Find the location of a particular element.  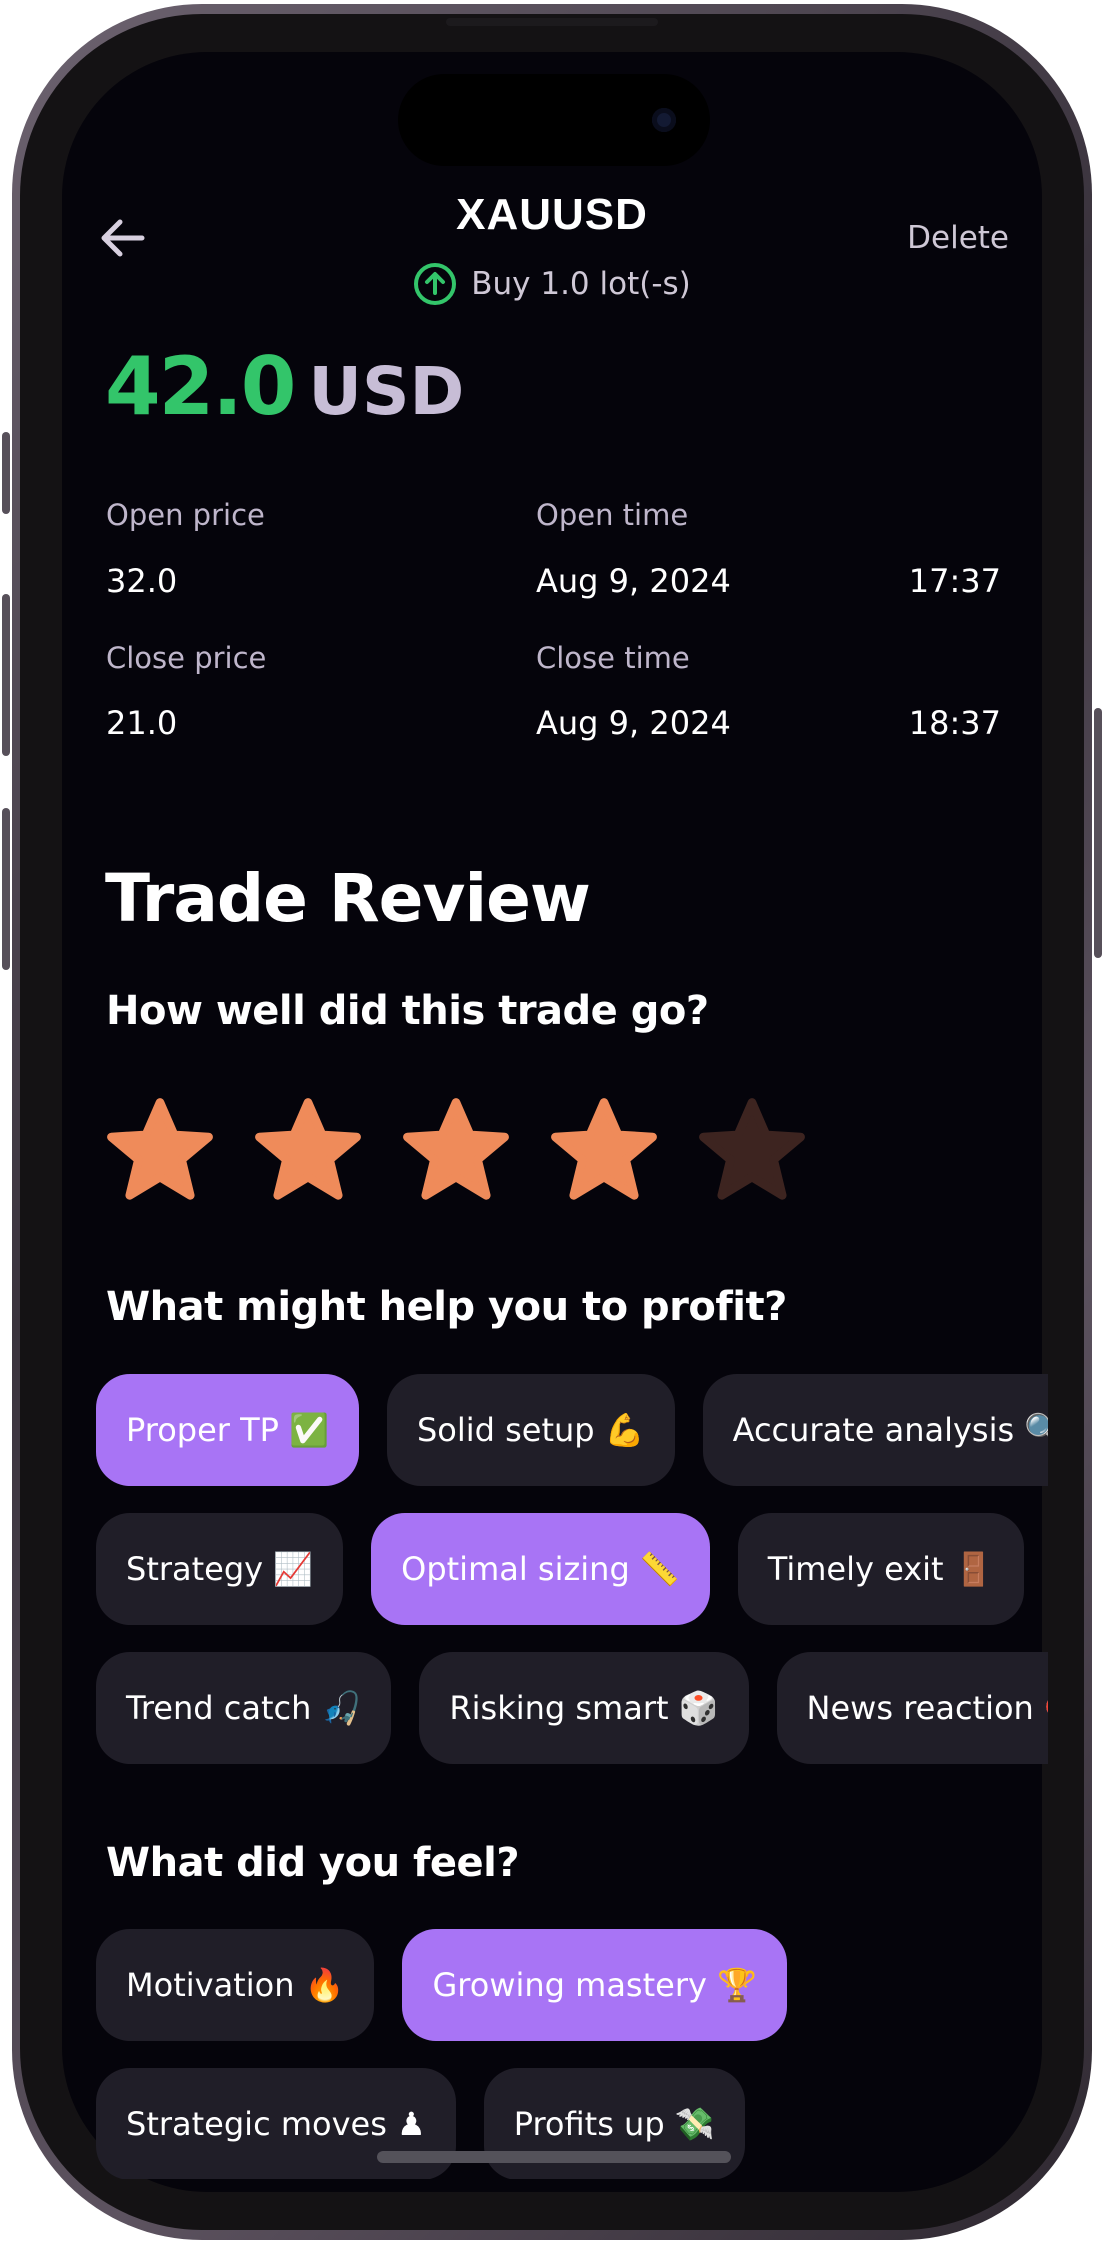

profit-currency: USD is located at coordinates (386, 391).